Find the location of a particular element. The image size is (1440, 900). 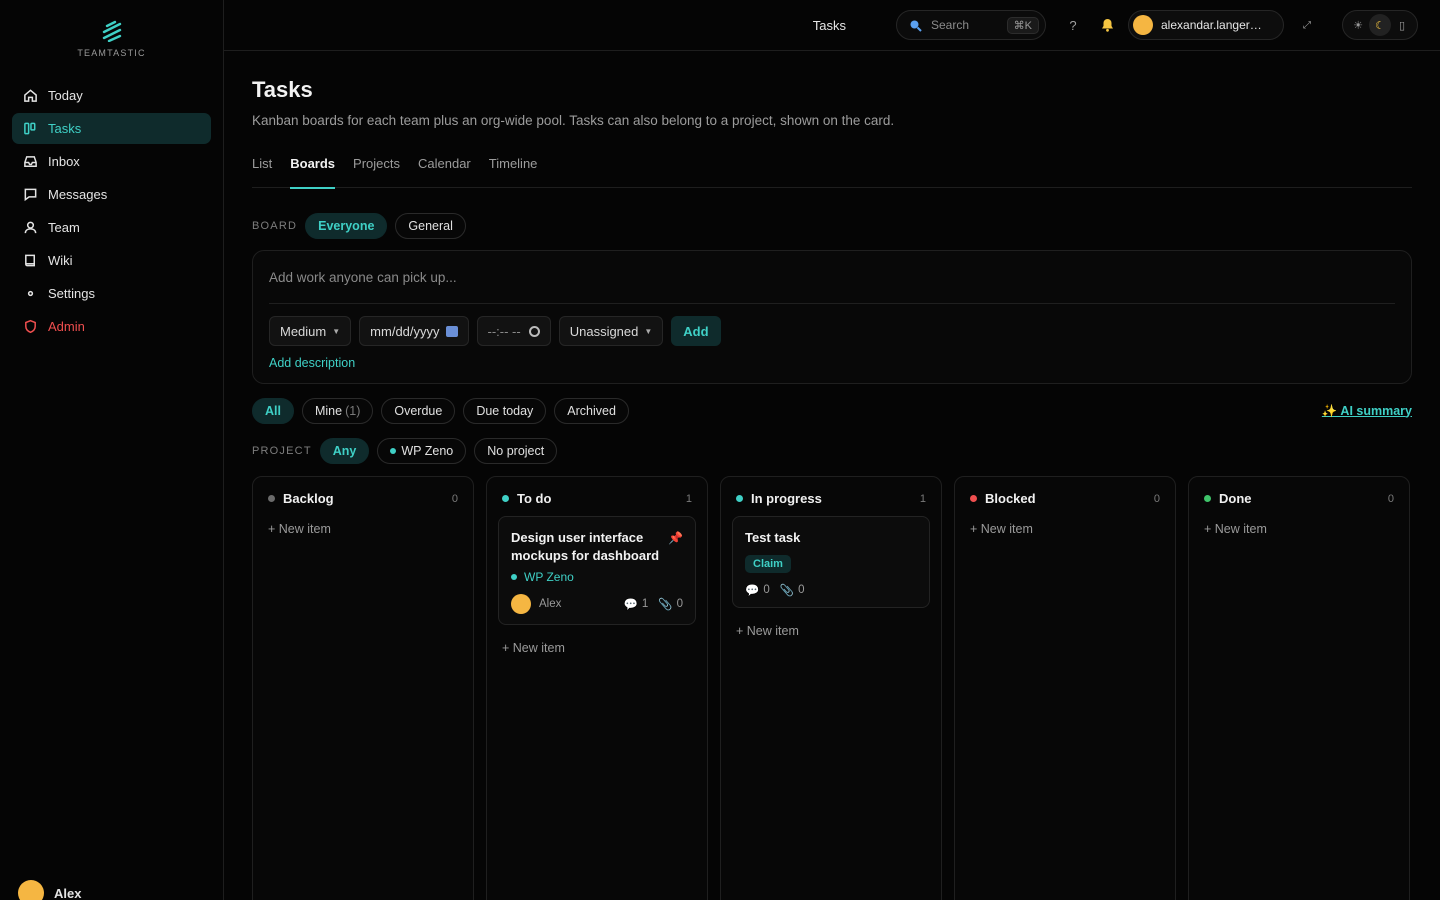

search-placeholder: Search is located at coordinates (950, 25).